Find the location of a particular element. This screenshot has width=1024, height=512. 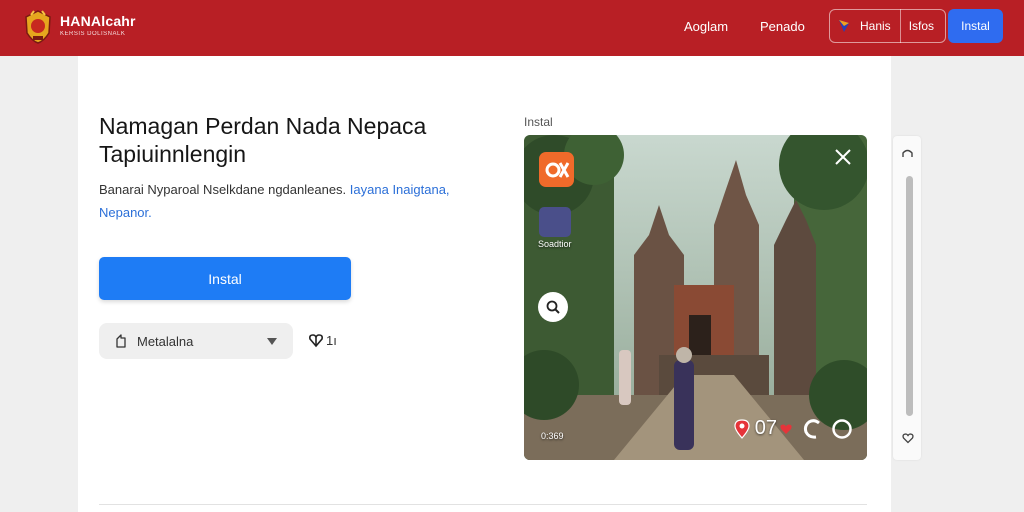

zoom-icon is located at coordinates (553, 307).